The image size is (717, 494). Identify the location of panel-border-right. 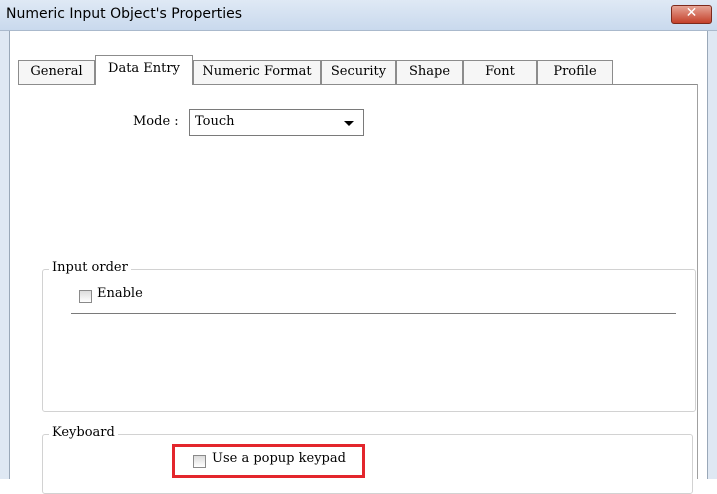
(697, 281).